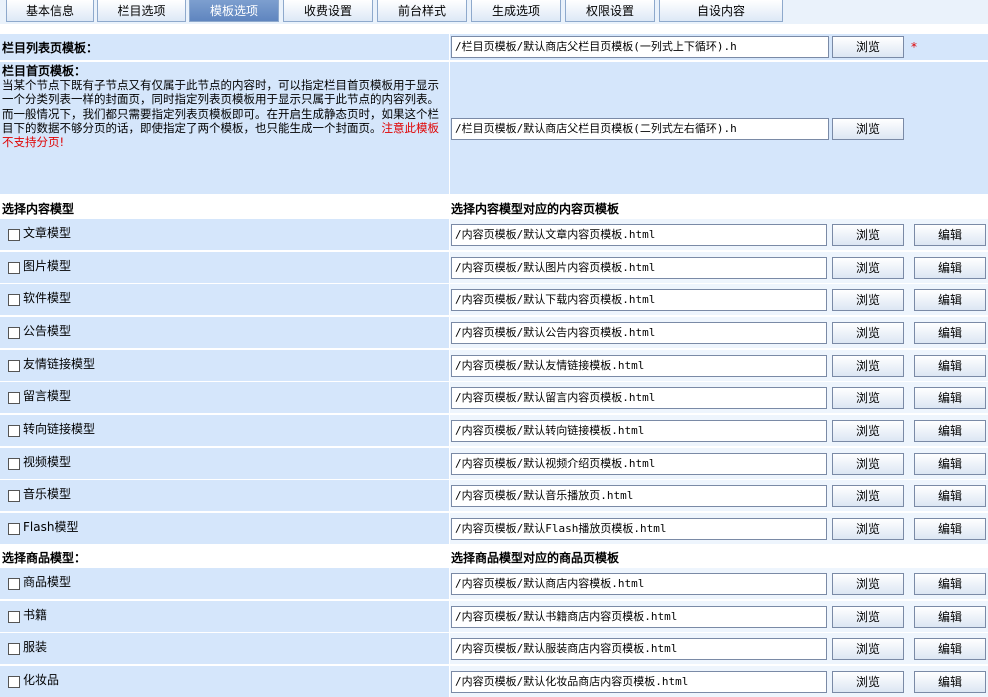  I want to click on content-model-row: 视频模型/内容页模板/默认视频介绍页模板.html 浏览 编辑, so click(494, 463).